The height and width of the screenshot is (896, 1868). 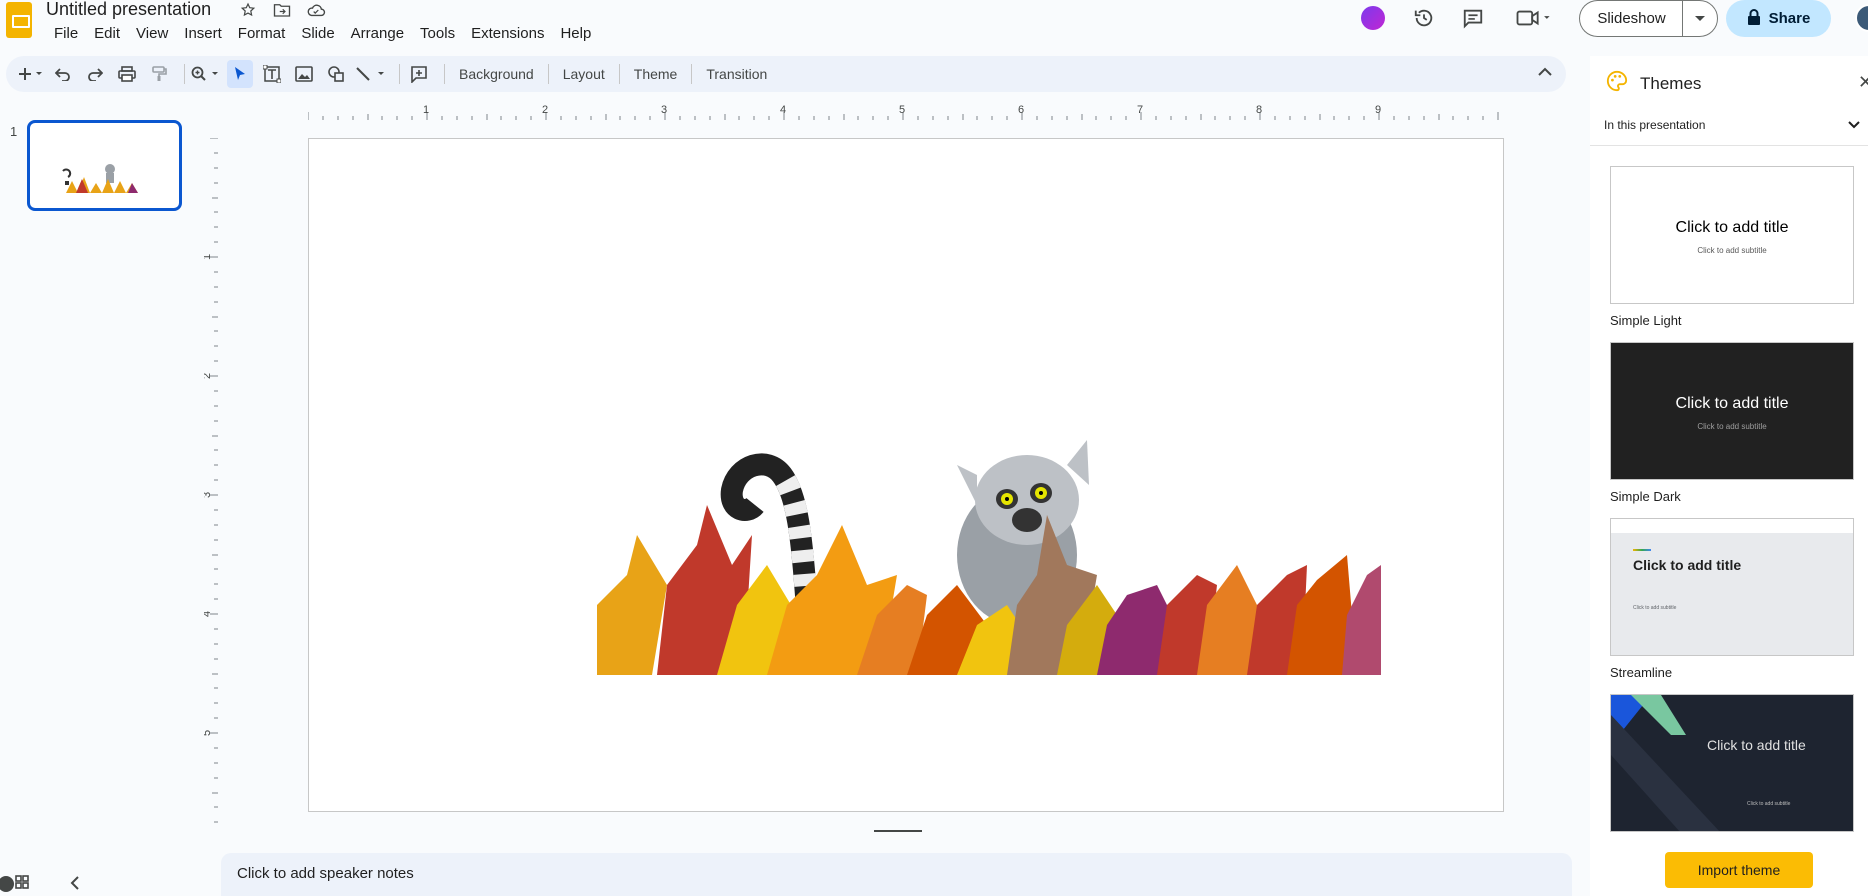 What do you see at coordinates (736, 74) in the screenshot?
I see `transition-button: Transition` at bounding box center [736, 74].